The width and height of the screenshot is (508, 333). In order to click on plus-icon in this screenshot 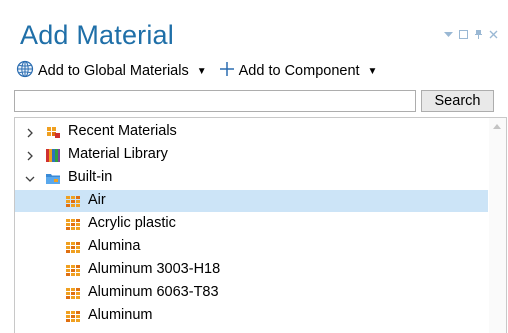, I will do `click(227, 71)`.